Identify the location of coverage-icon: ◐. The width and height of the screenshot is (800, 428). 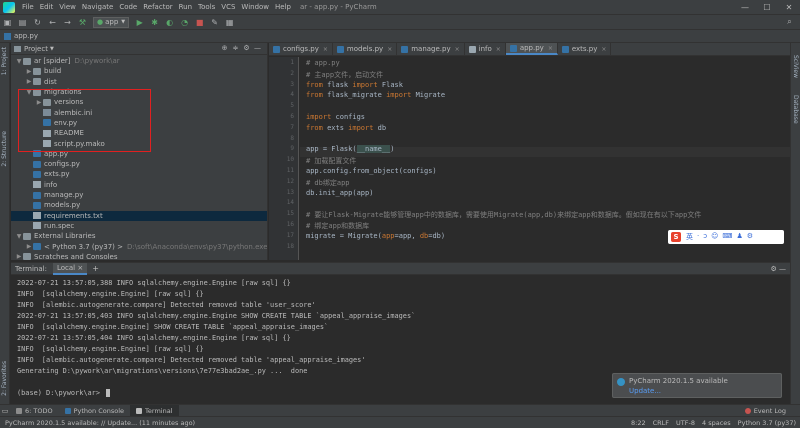
(169, 22).